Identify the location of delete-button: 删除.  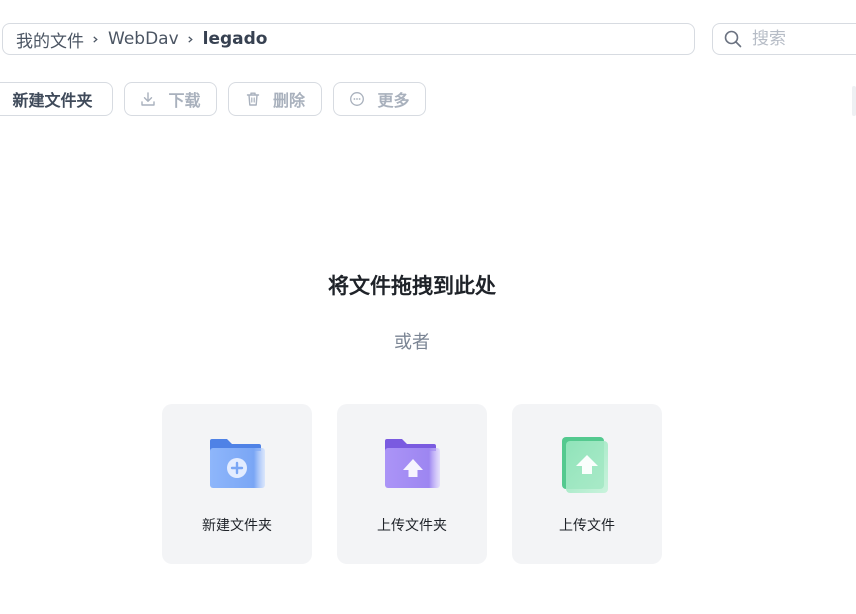
(275, 99).